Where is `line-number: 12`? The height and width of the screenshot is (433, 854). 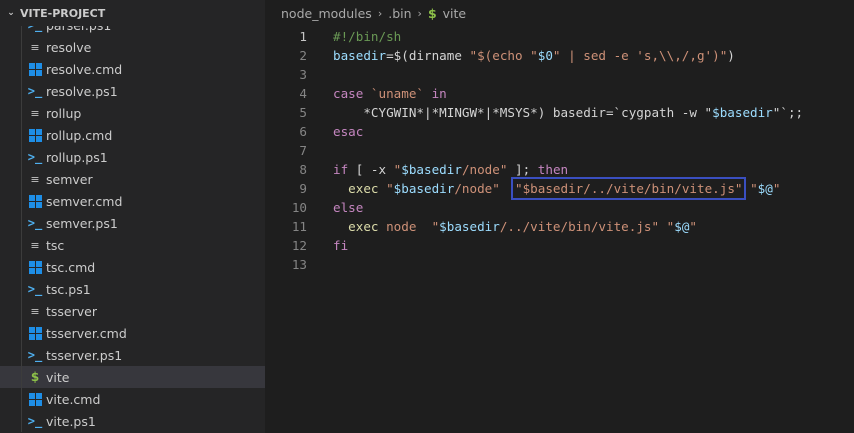 line-number: 12 is located at coordinates (299, 245).